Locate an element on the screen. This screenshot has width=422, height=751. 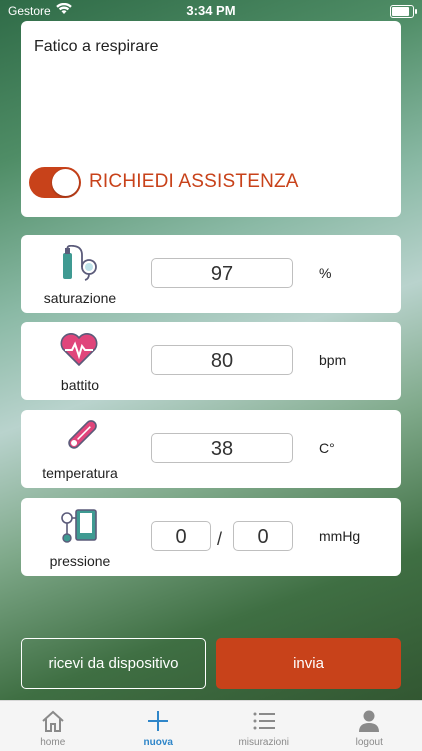
home-icon is located at coordinates (53, 721).